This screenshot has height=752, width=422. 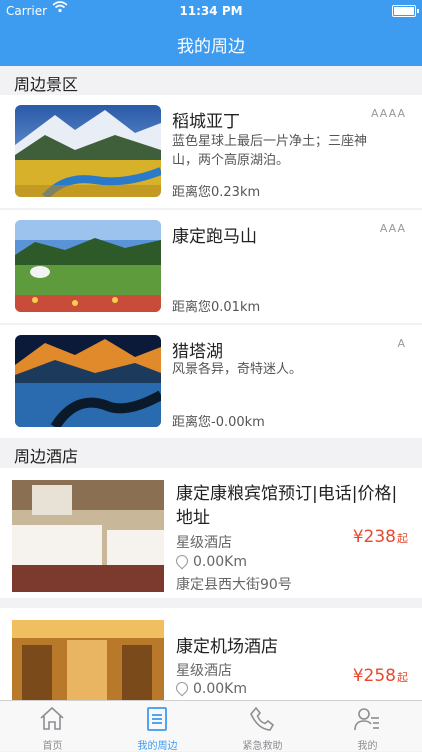 I want to click on scenic-grade: A, so click(x=401, y=343).